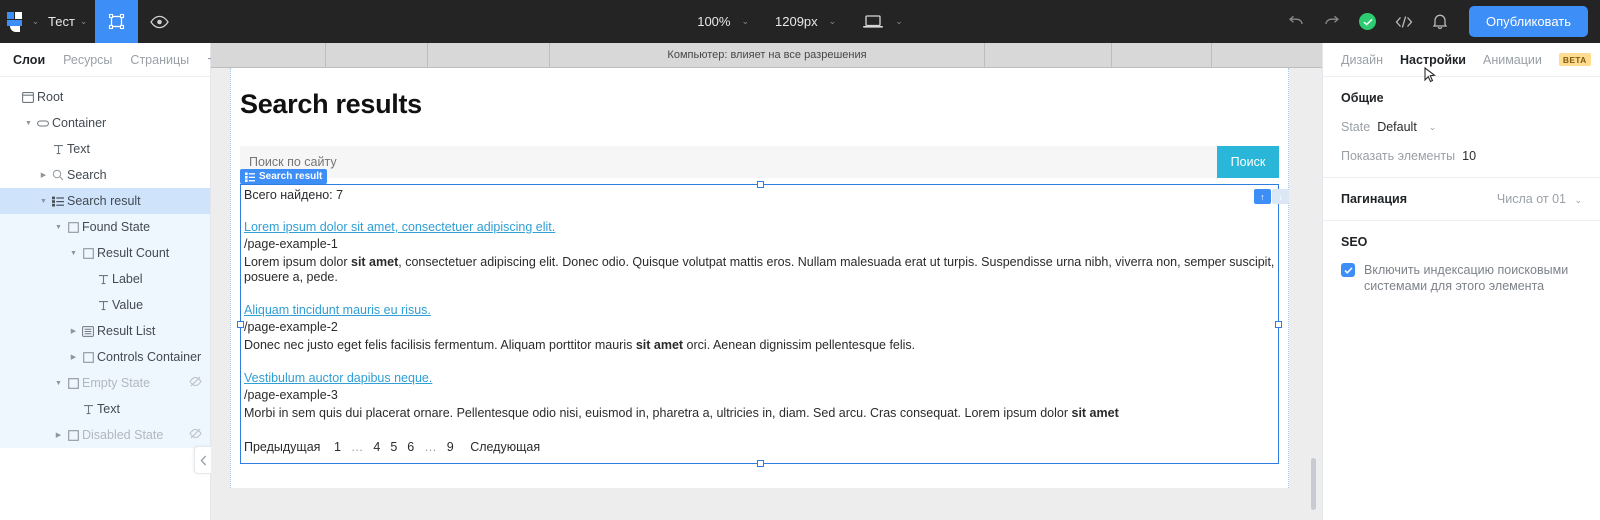 This screenshot has height=520, width=1600. What do you see at coordinates (105, 97) in the screenshot?
I see `layer-node-root: Root` at bounding box center [105, 97].